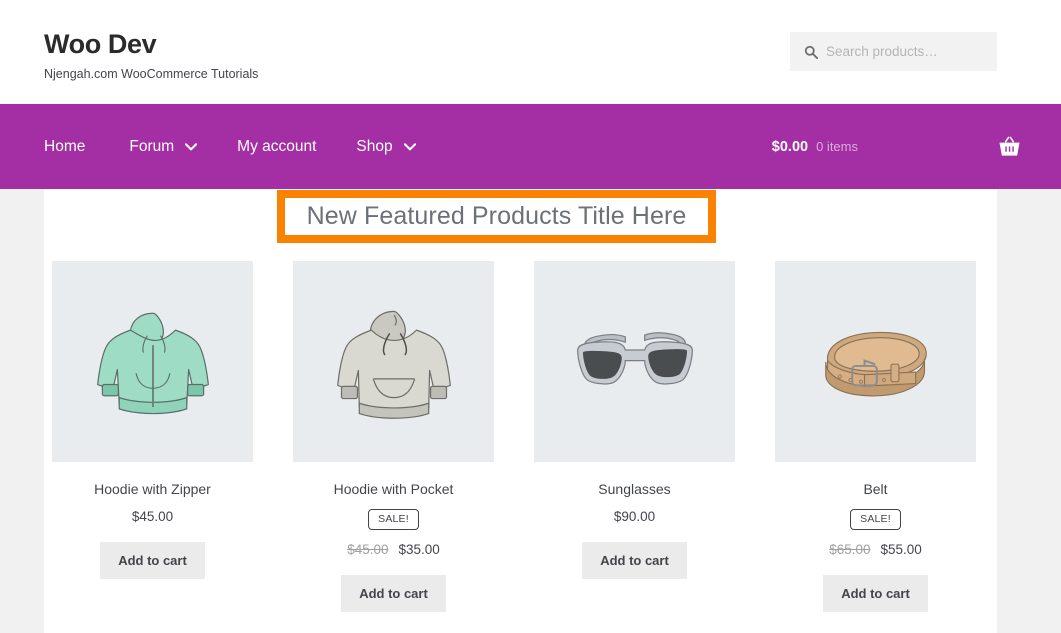 The height and width of the screenshot is (633, 1061). Describe the element at coordinates (394, 489) in the screenshot. I see `product-title: Hoodie with Pocket` at that location.